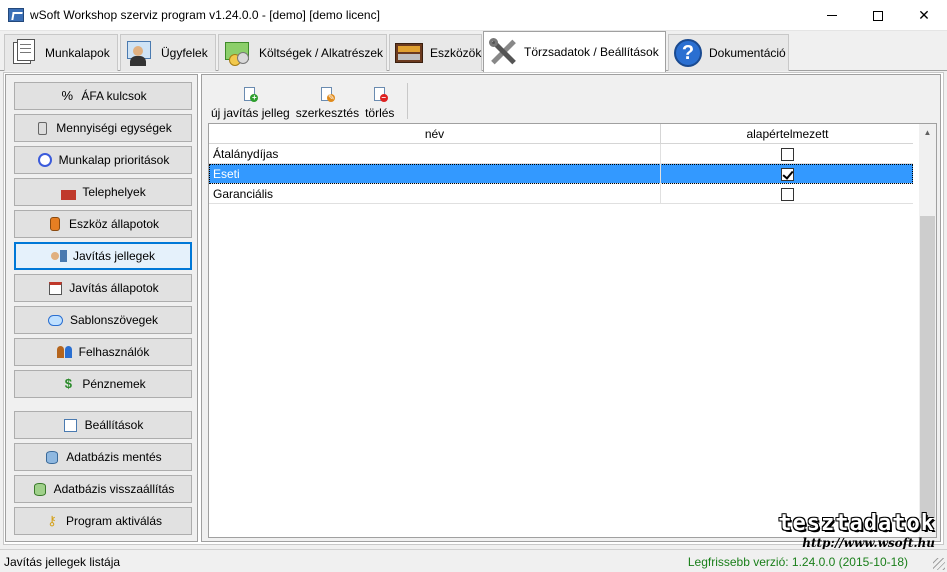 The width and height of the screenshot is (947, 572). What do you see at coordinates (927, 367) in the screenshot?
I see `scroll-thumb` at bounding box center [927, 367].